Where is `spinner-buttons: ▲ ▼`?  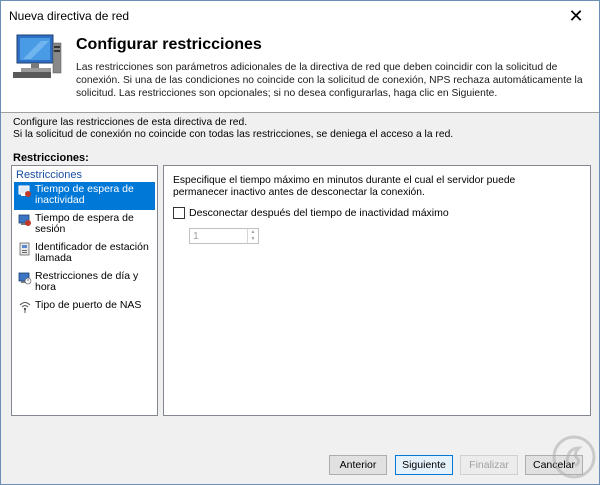
spinner-buttons: ▲ ▼ is located at coordinates (252, 236).